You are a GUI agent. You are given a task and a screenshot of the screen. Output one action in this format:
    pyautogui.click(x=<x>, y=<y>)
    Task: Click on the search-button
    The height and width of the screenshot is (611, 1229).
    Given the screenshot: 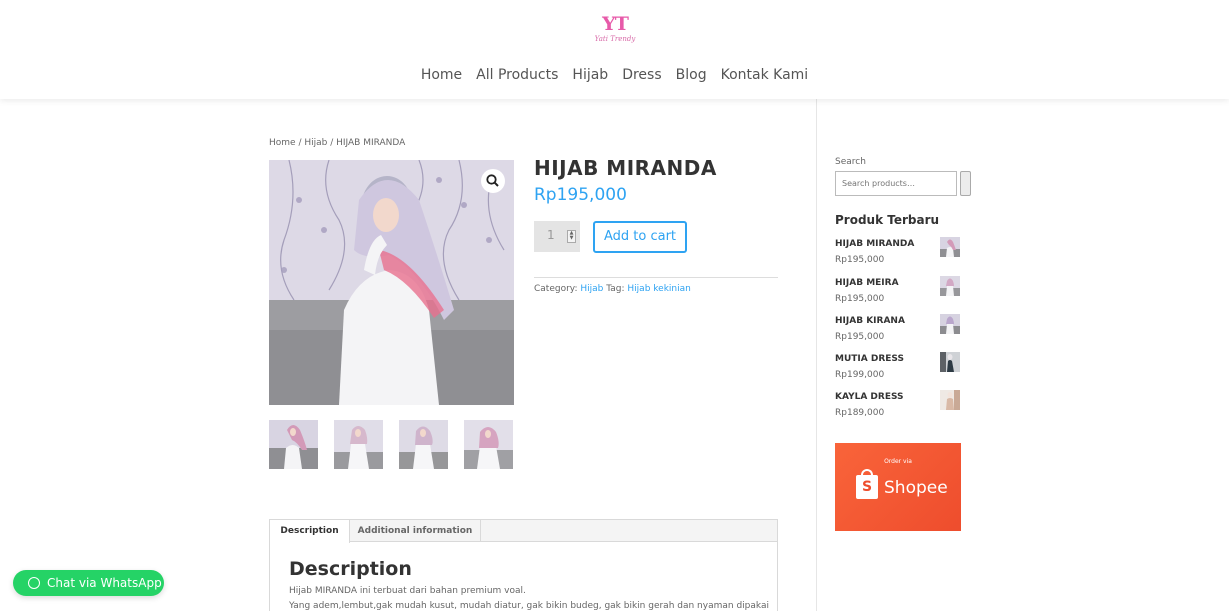 What is the action you would take?
    pyautogui.click(x=965, y=183)
    